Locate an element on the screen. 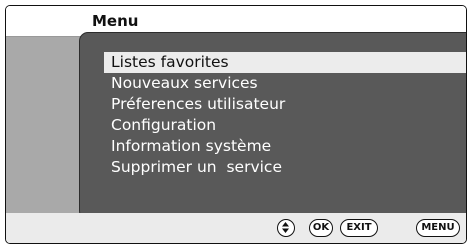 This screenshot has width=472, height=249. menu-item-preferences-utilisateur: Préferences utilisateur is located at coordinates (285, 104).